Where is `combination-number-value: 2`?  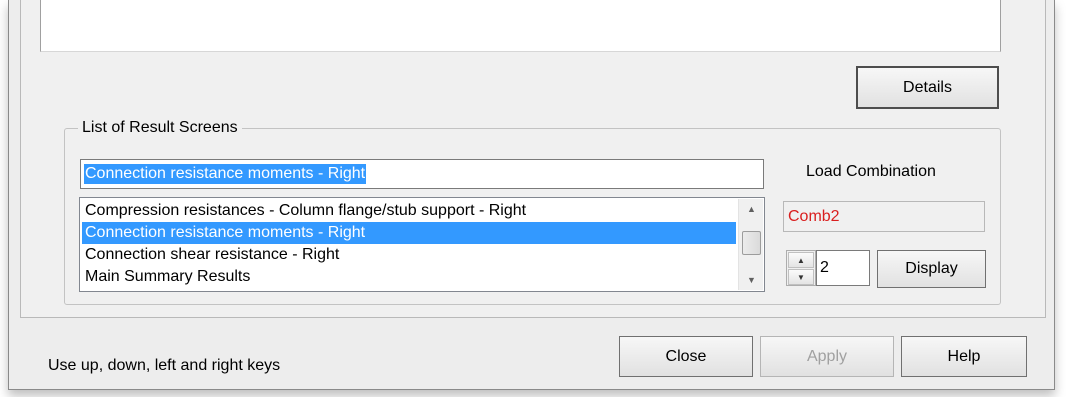 combination-number-value: 2 is located at coordinates (824, 268).